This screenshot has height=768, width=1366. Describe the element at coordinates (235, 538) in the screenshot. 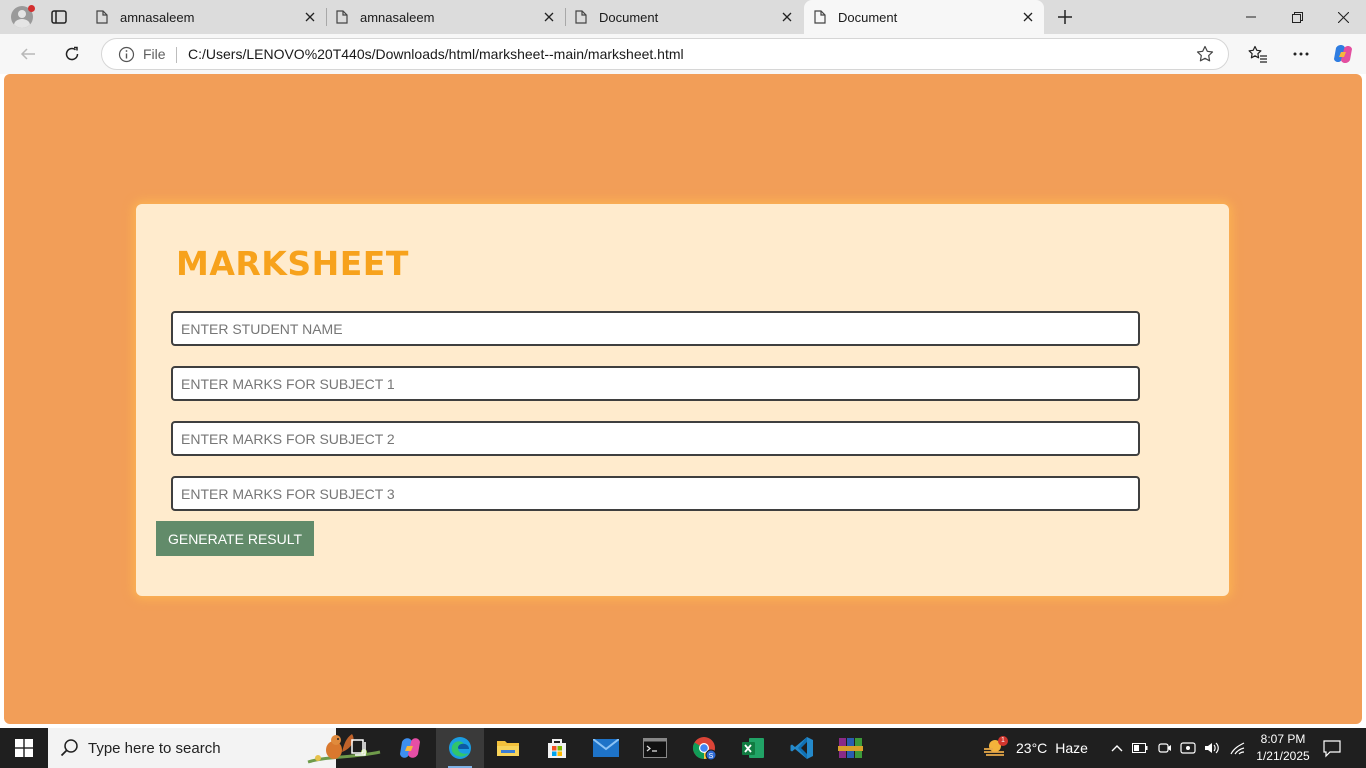

I see `generate-result-button: GENERATE RESULT` at that location.